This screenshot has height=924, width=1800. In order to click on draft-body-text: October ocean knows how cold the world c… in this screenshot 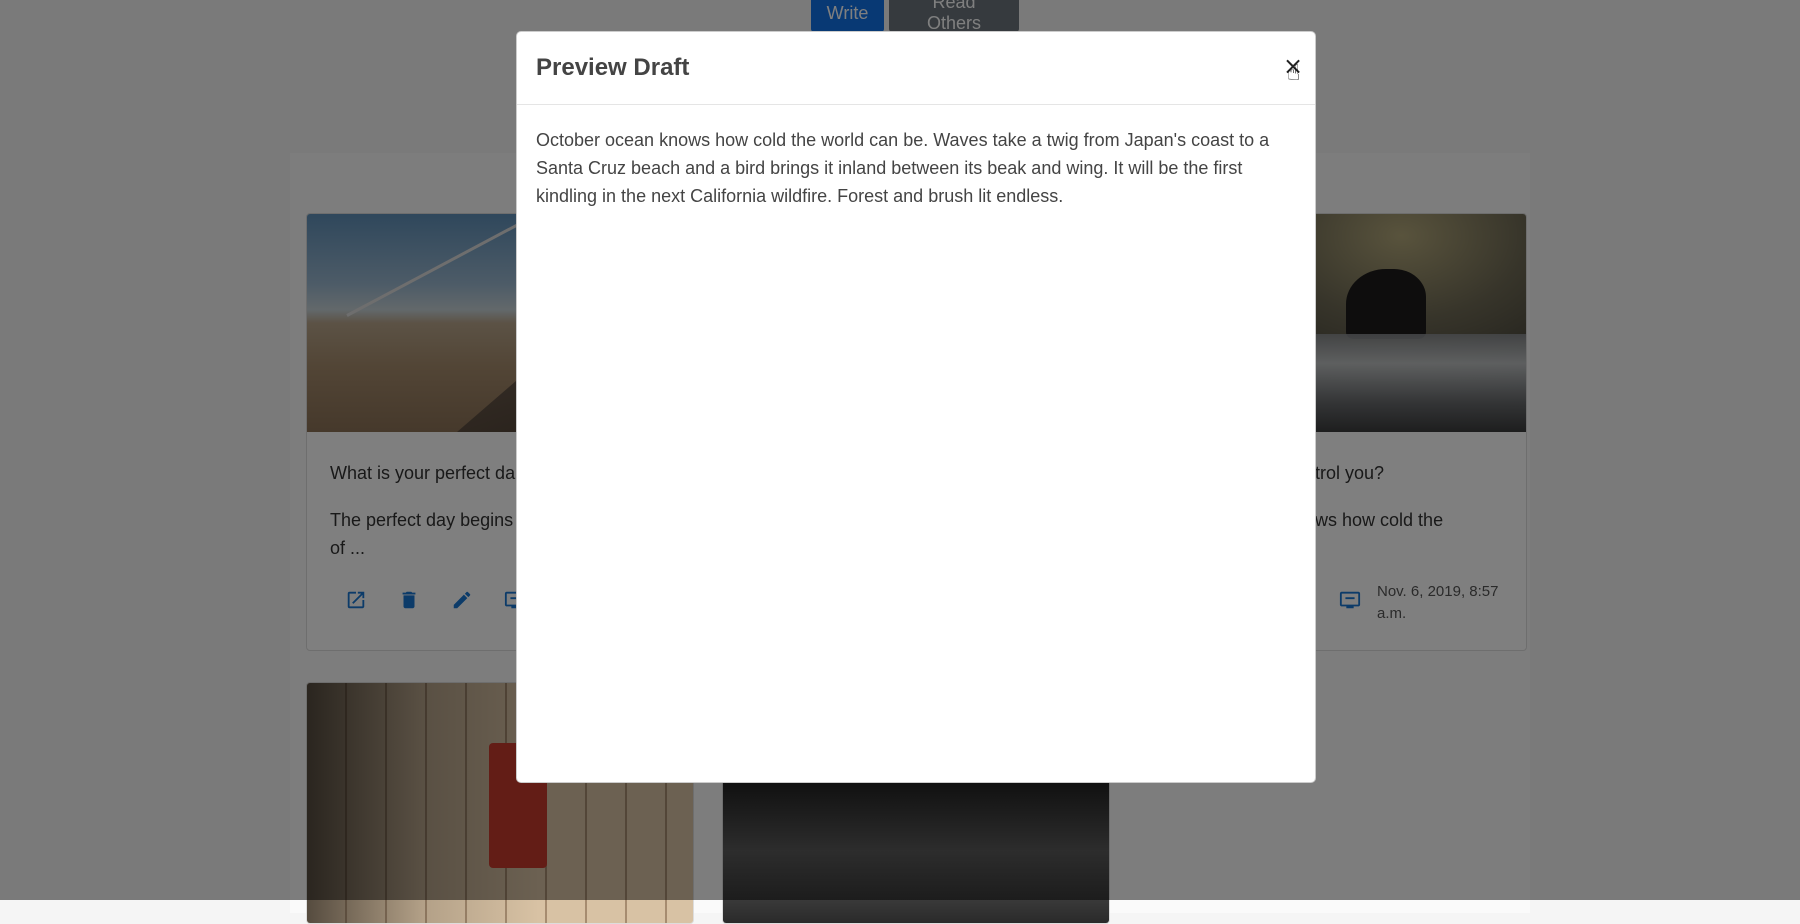, I will do `click(903, 168)`.